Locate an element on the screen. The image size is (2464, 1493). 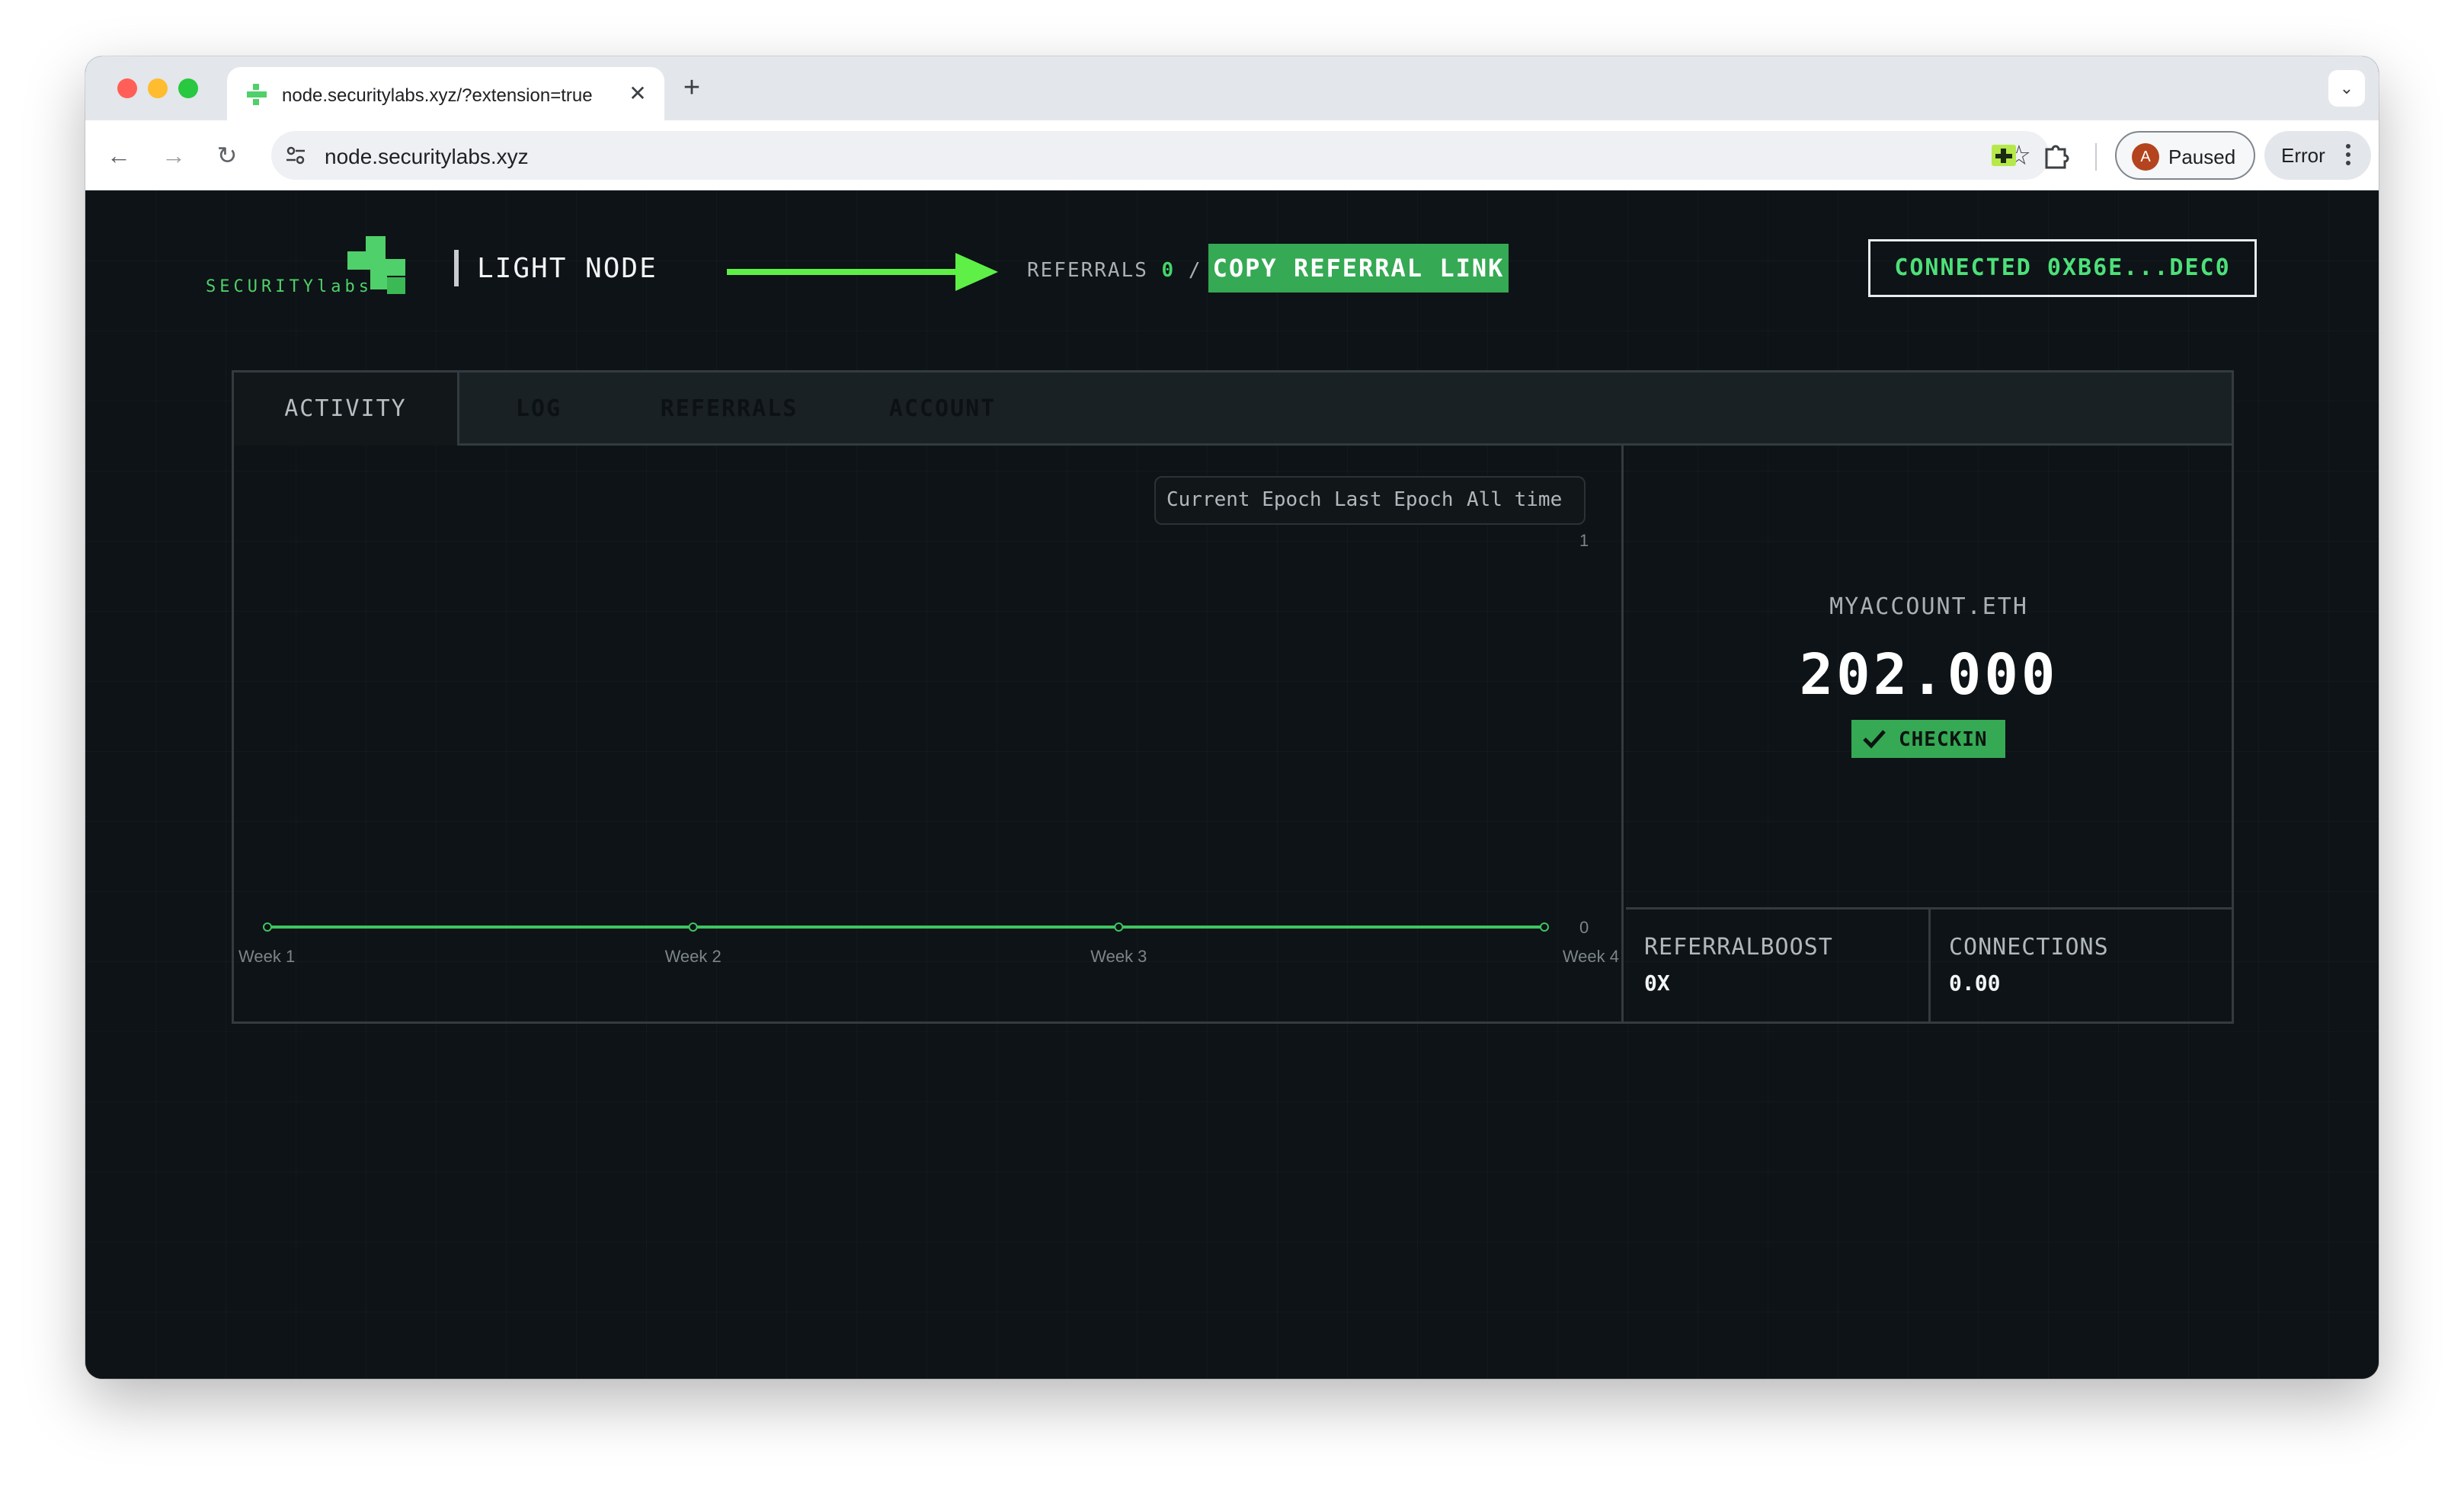
x-tick-label: Week 4 is located at coordinates (1591, 956).